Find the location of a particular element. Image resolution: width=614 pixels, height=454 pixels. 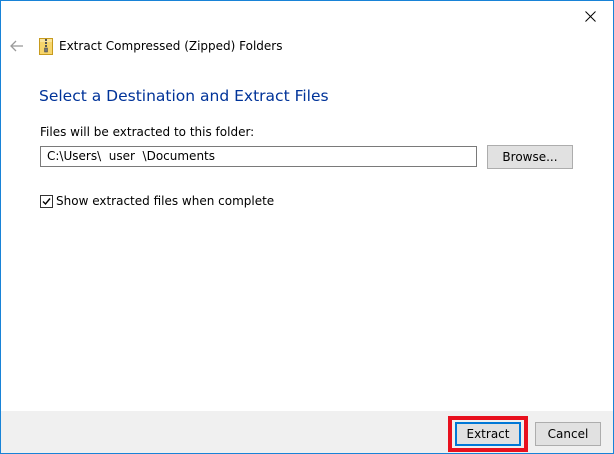

destination-label: Files will be extracted to this folder: is located at coordinates (147, 132).